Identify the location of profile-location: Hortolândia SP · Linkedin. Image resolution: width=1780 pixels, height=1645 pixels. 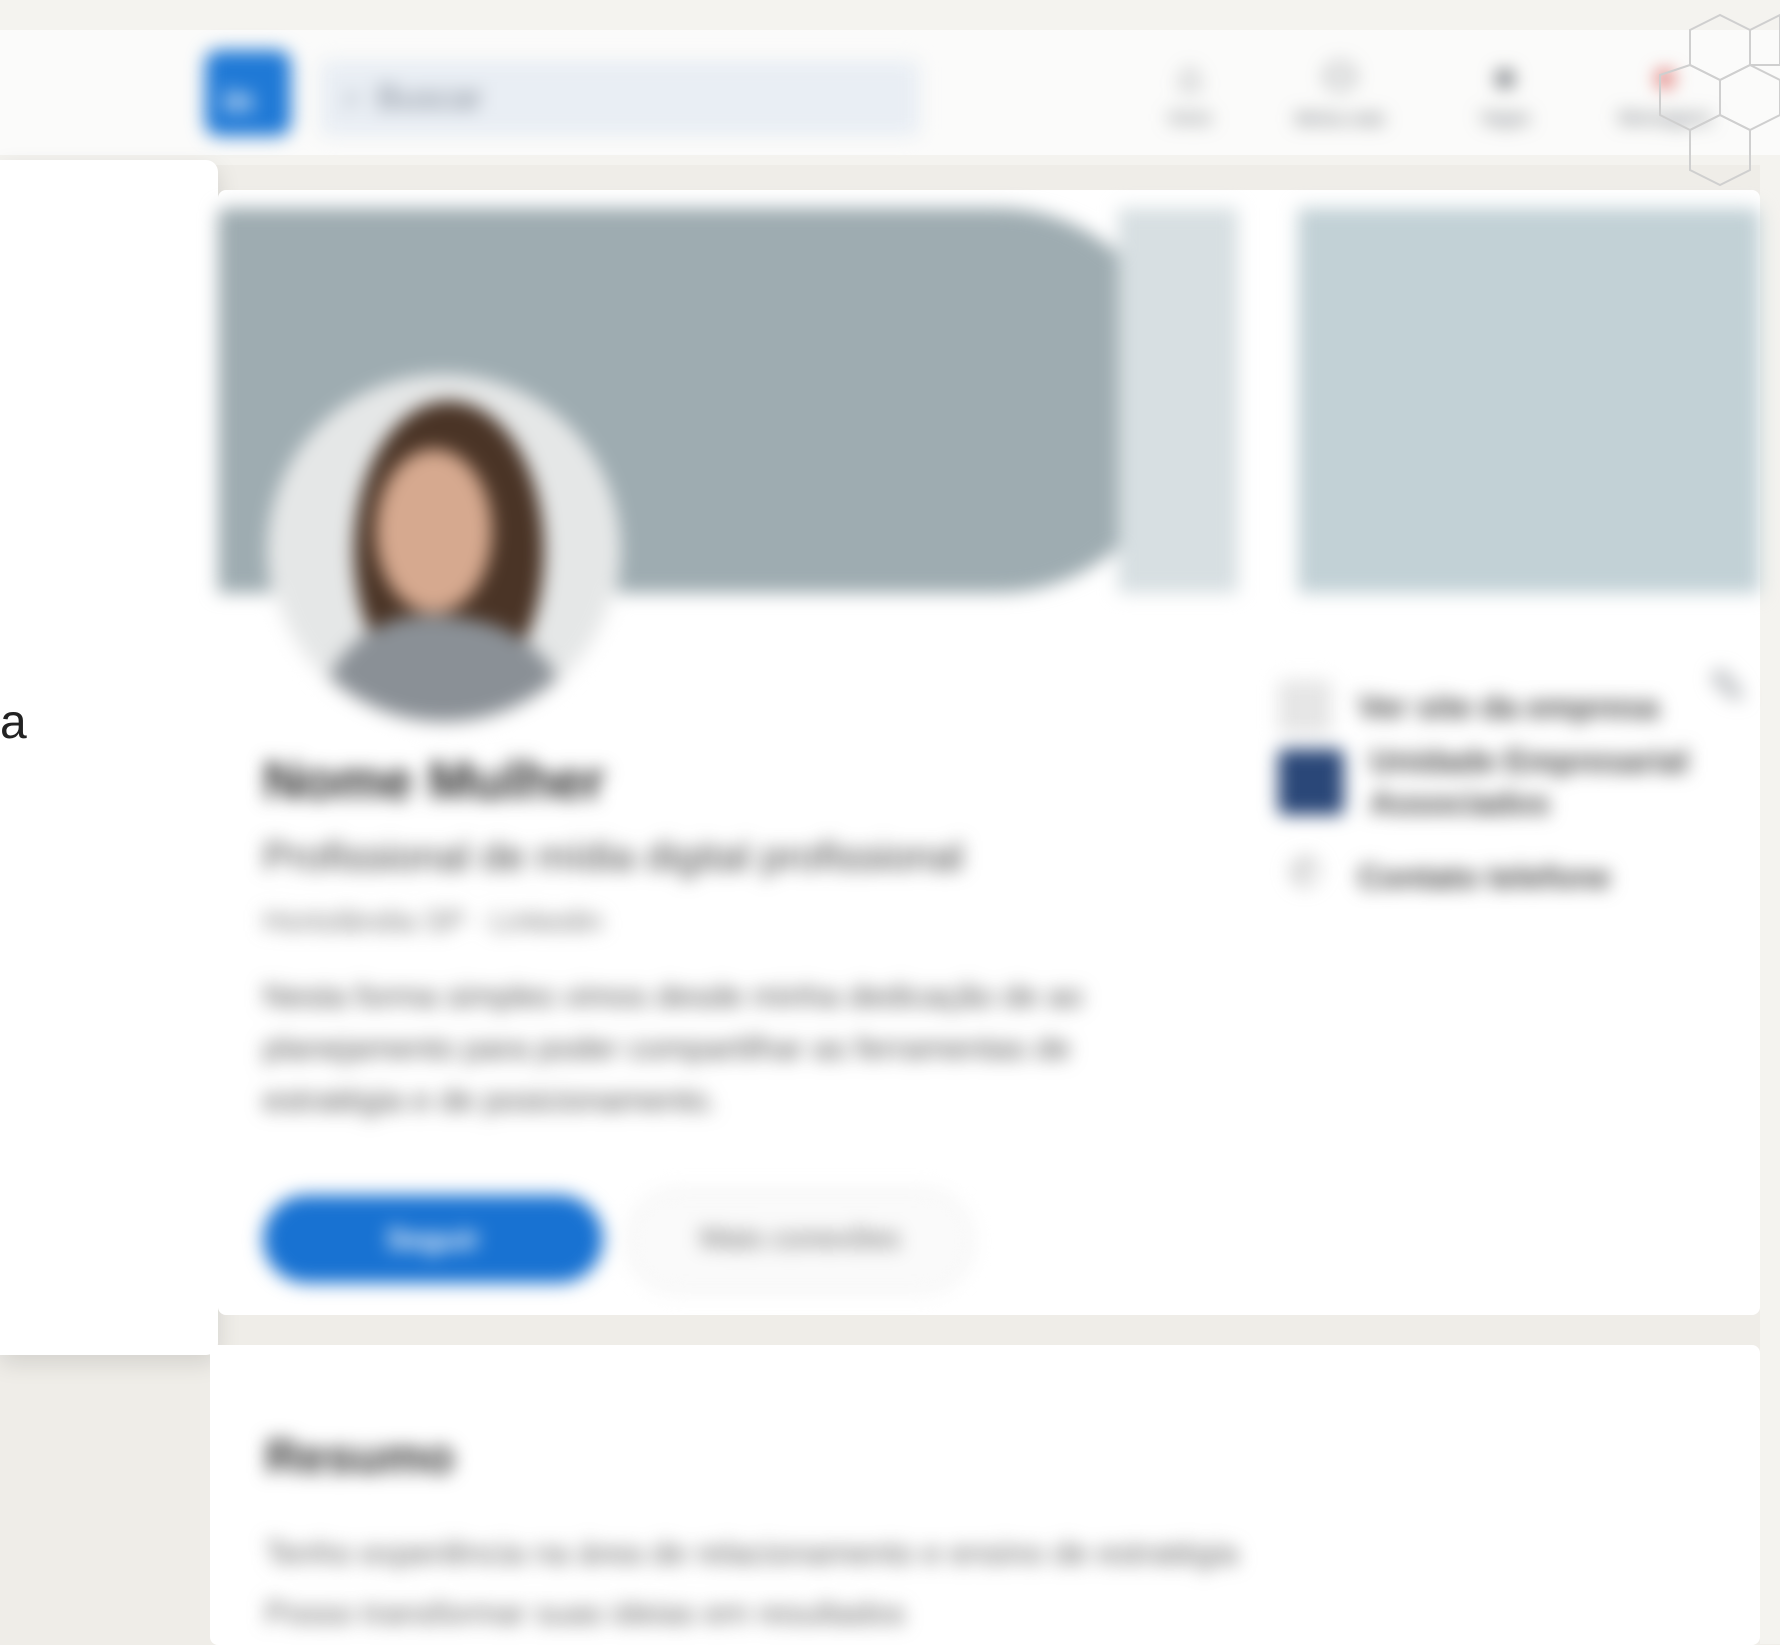
(433, 921).